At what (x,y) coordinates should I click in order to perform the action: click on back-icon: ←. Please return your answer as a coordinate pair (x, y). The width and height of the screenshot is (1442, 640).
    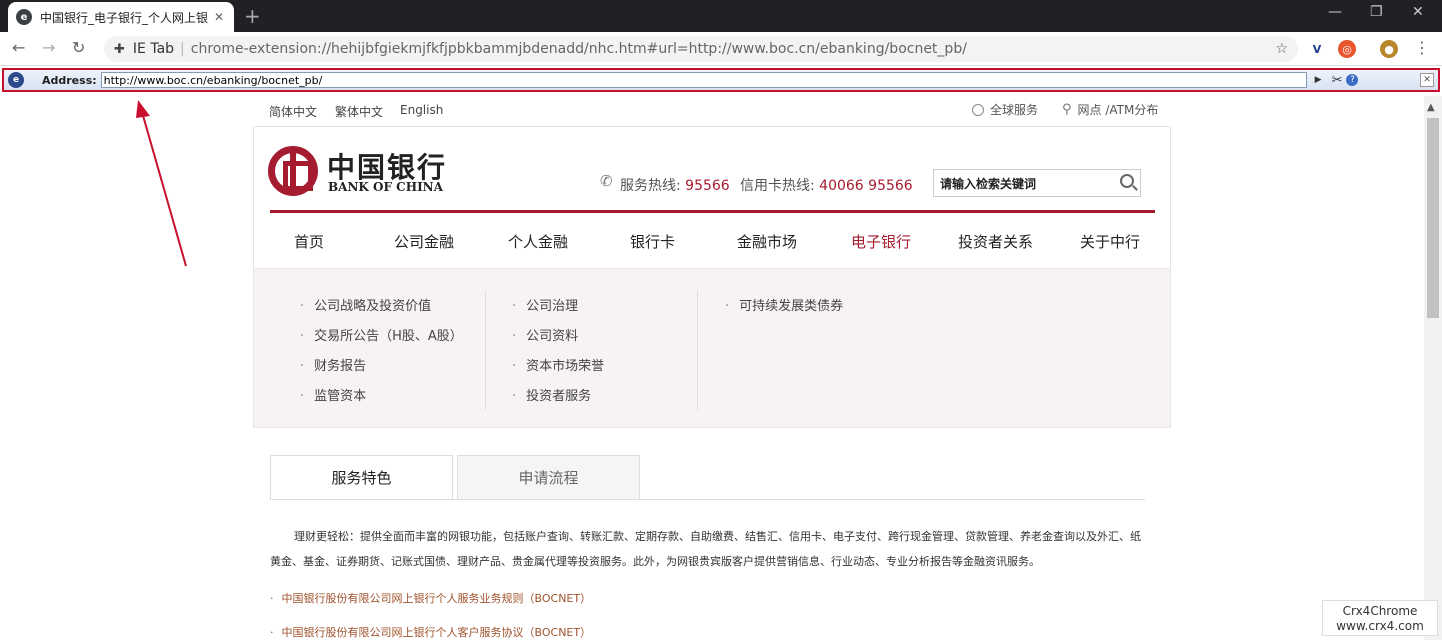
    Looking at the image, I should click on (18, 47).